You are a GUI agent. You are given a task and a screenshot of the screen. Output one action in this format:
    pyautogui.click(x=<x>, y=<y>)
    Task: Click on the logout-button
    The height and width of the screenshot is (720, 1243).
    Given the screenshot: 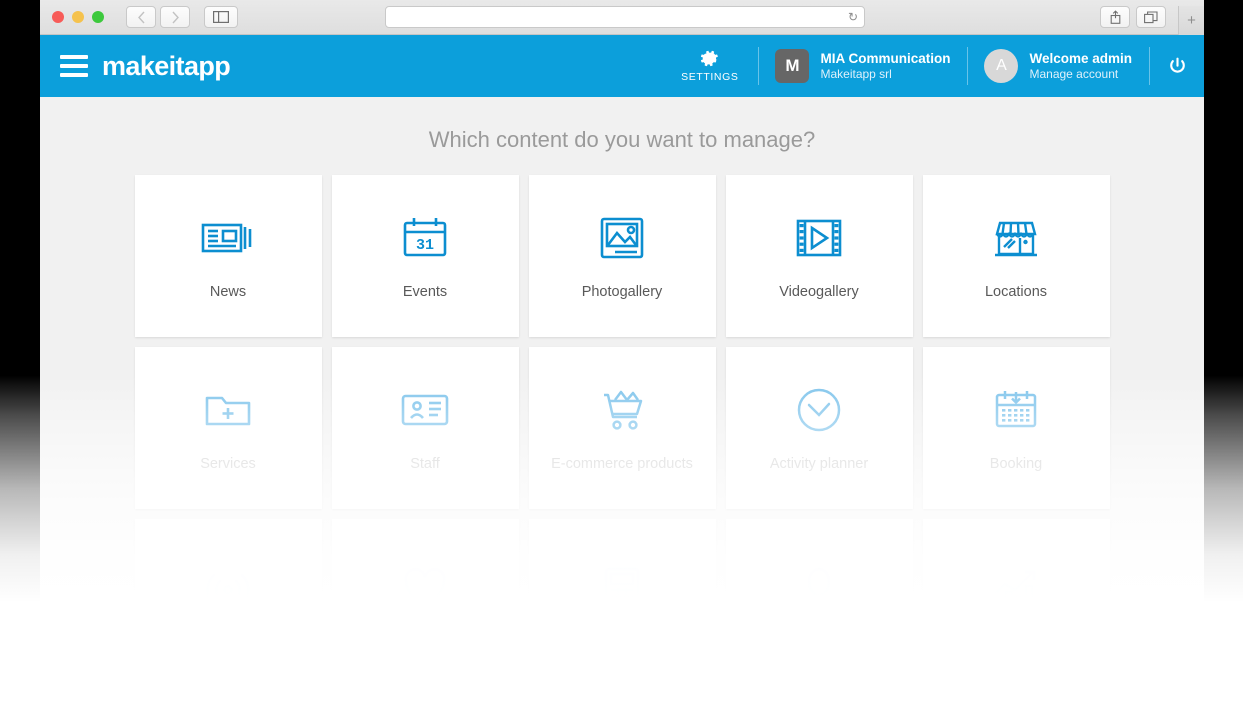 What is the action you would take?
    pyautogui.click(x=1176, y=66)
    